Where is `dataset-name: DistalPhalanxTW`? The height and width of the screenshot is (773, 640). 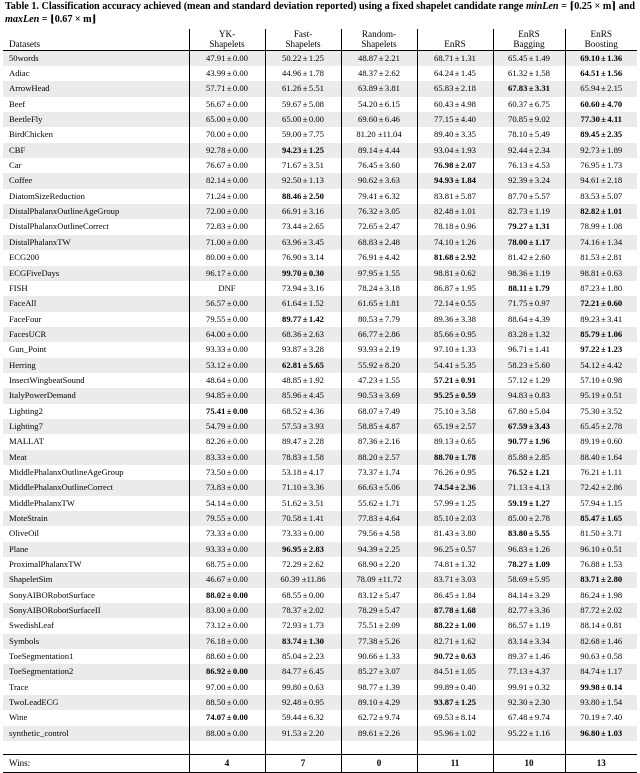
dataset-name: DistalPhalanxTW is located at coordinates (96, 242).